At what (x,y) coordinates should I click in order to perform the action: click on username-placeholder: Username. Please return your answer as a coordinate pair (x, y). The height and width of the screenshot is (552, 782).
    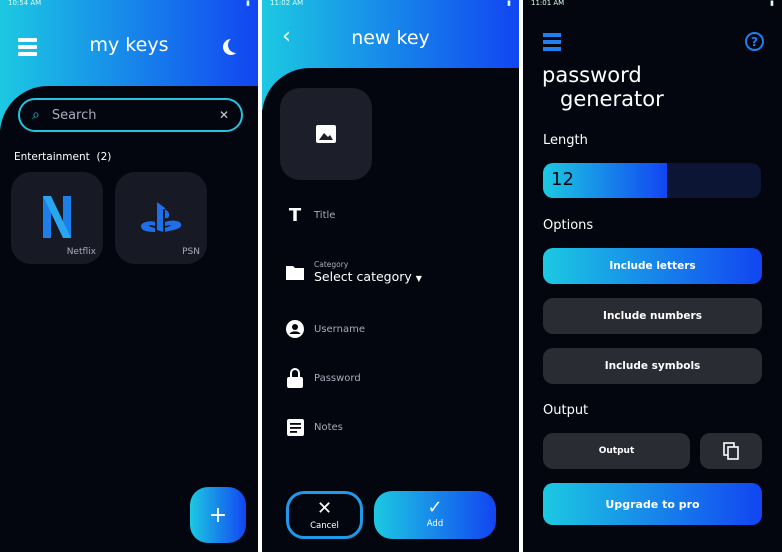
    Looking at the image, I should click on (339, 329).